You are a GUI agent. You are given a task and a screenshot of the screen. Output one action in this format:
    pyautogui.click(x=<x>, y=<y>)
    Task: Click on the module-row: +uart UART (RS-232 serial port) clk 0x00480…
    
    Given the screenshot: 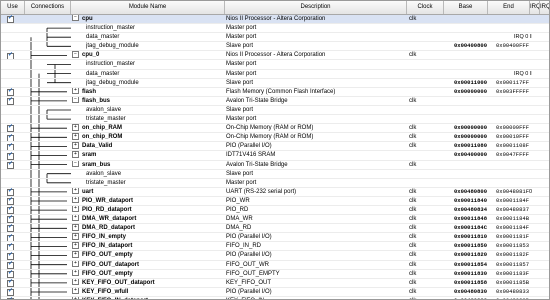 What is the action you would take?
    pyautogui.click(x=275, y=192)
    